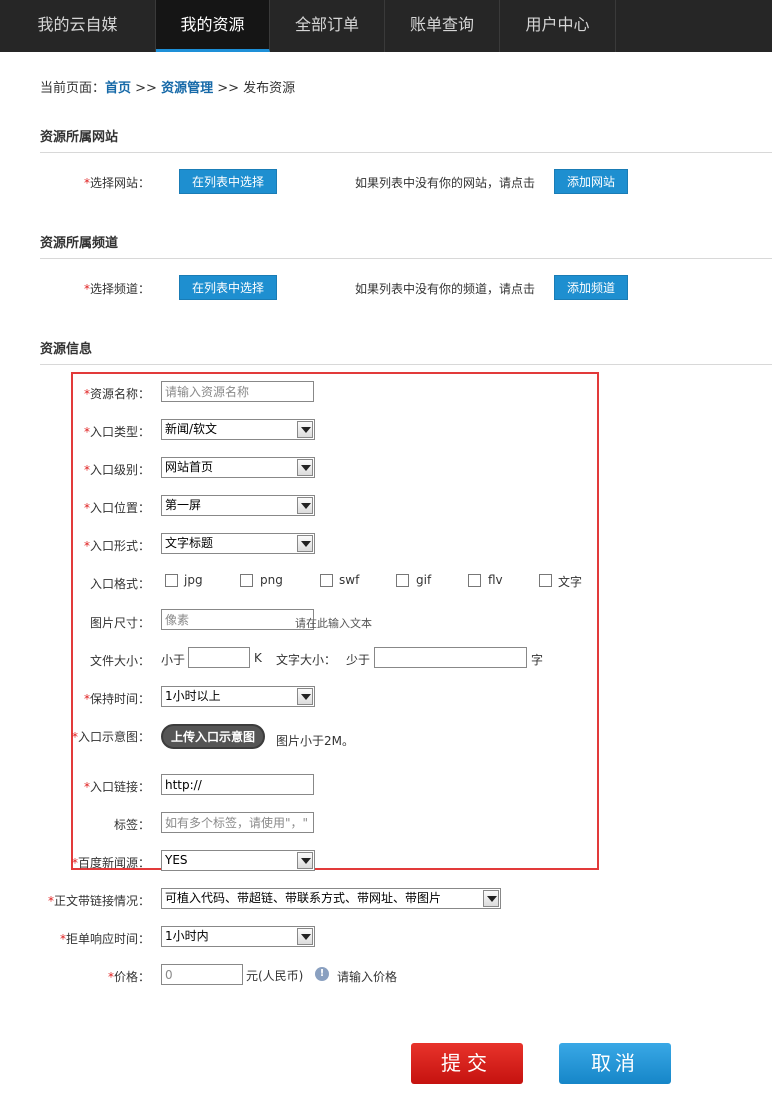  What do you see at coordinates (258, 658) in the screenshot?
I see `file-size-unit: K` at bounding box center [258, 658].